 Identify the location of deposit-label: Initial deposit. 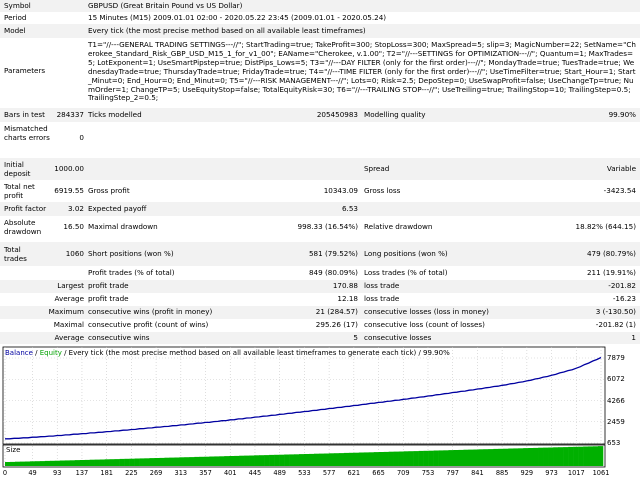
(17, 169).